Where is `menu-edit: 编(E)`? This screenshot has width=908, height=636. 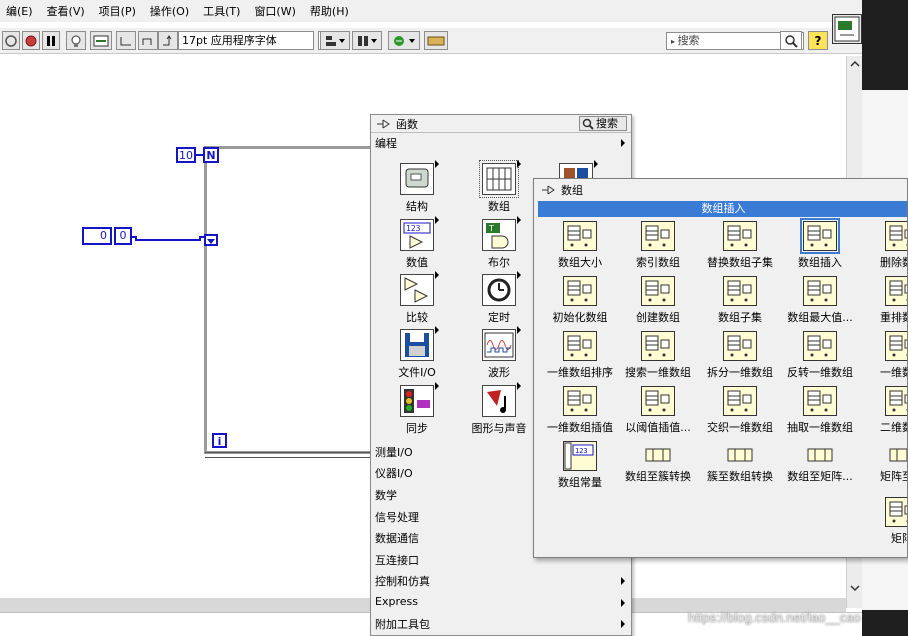
menu-edit: 编(E) is located at coordinates (20, 11).